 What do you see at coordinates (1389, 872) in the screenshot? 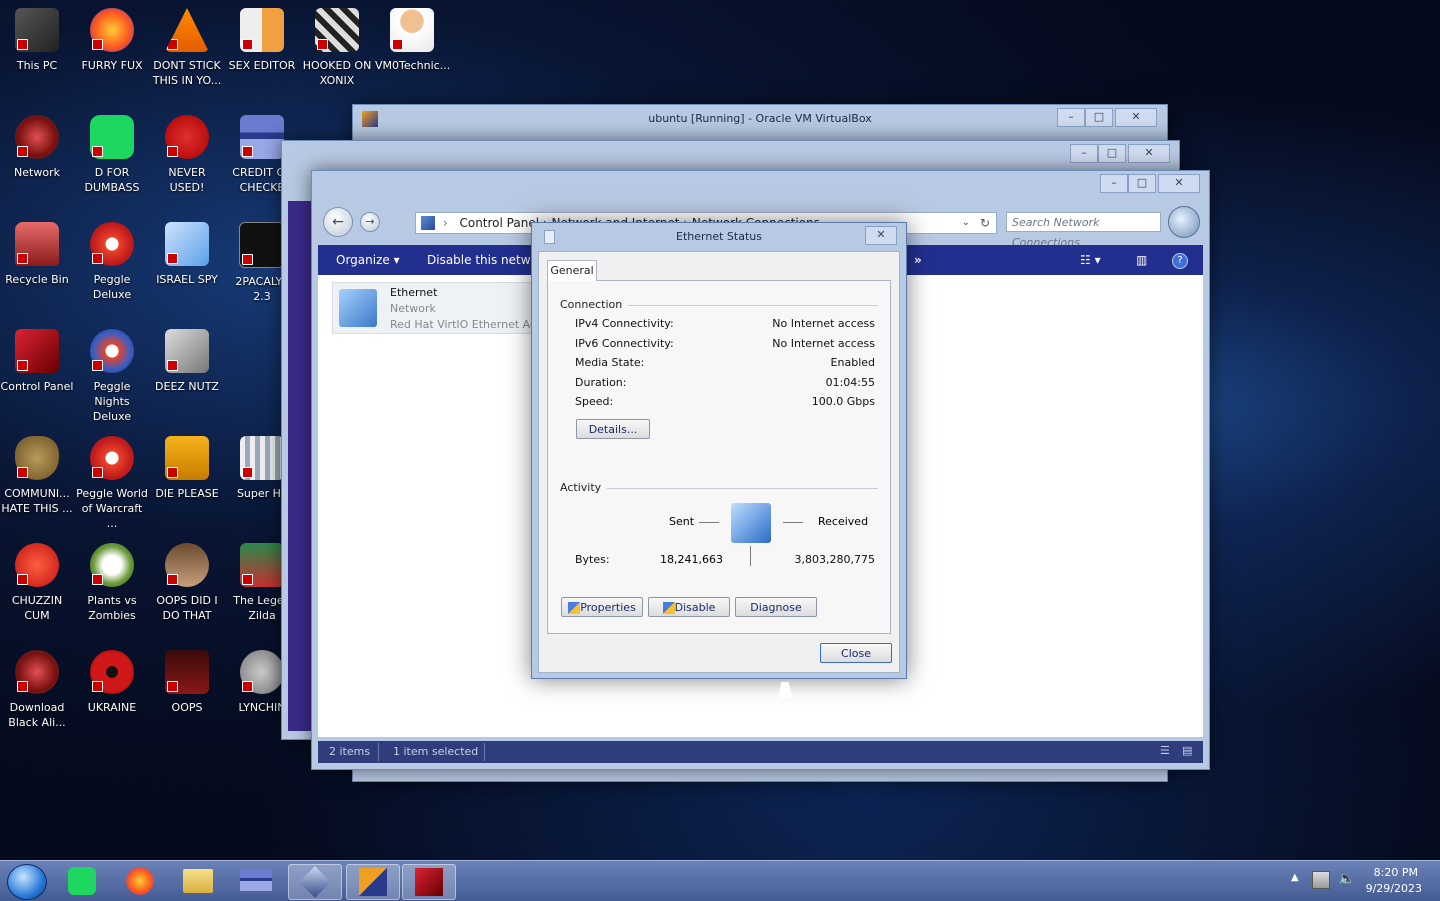
I see `clock-time: 8:20 PM` at bounding box center [1389, 872].